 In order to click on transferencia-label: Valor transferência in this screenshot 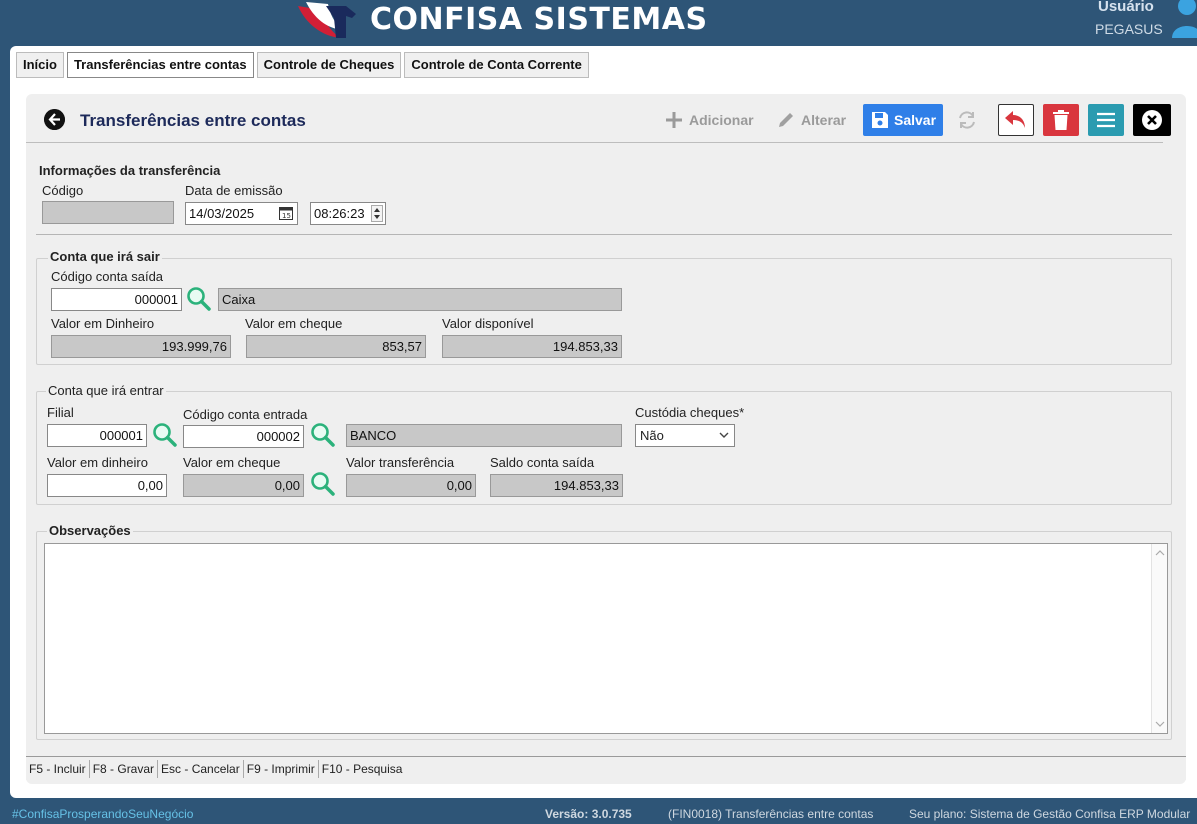, I will do `click(400, 462)`.